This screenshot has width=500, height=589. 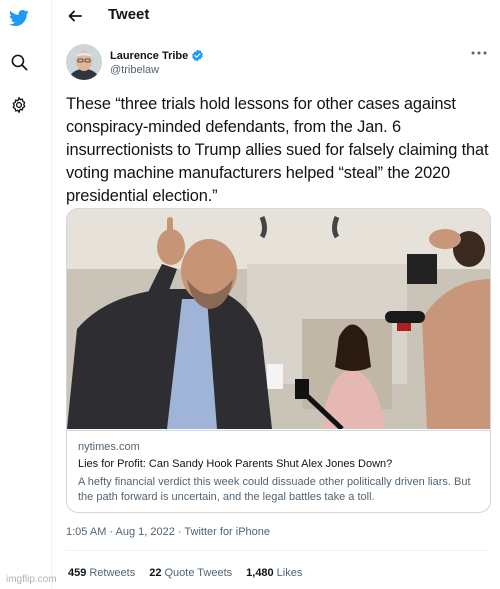 I want to click on back-arrow-icon, so click(x=75, y=16).